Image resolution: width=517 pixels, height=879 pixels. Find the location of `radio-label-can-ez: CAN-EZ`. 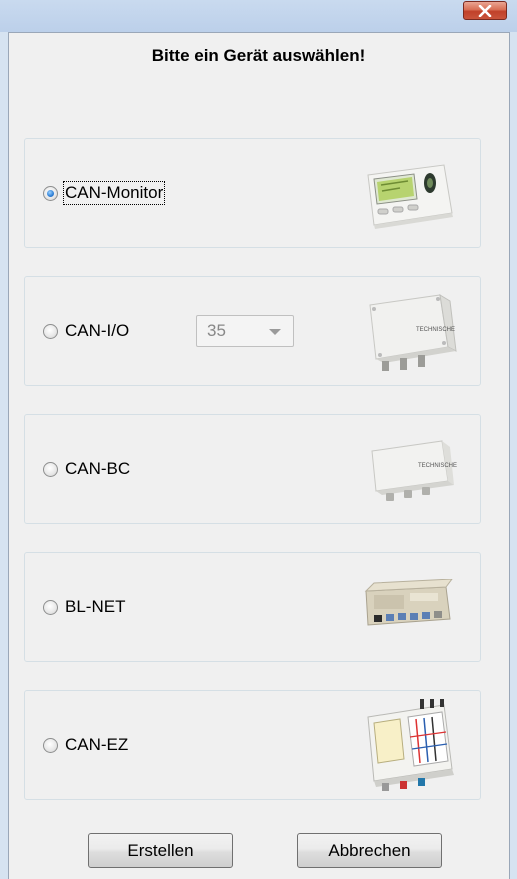

radio-label-can-ez: CAN-EZ is located at coordinates (96, 745).